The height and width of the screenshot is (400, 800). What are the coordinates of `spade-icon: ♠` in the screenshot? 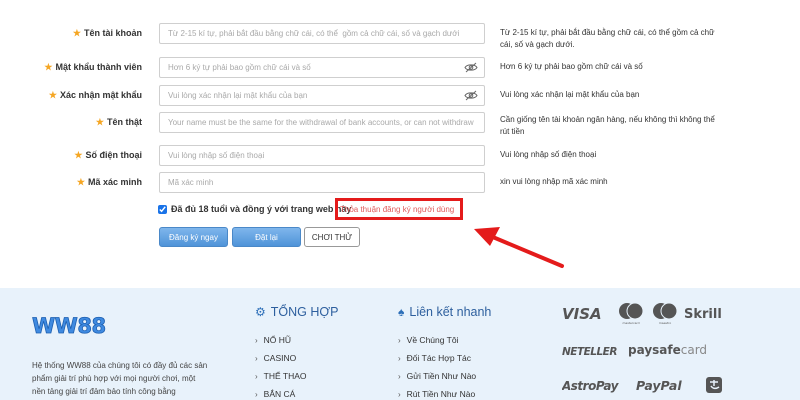 It's located at (401, 312).